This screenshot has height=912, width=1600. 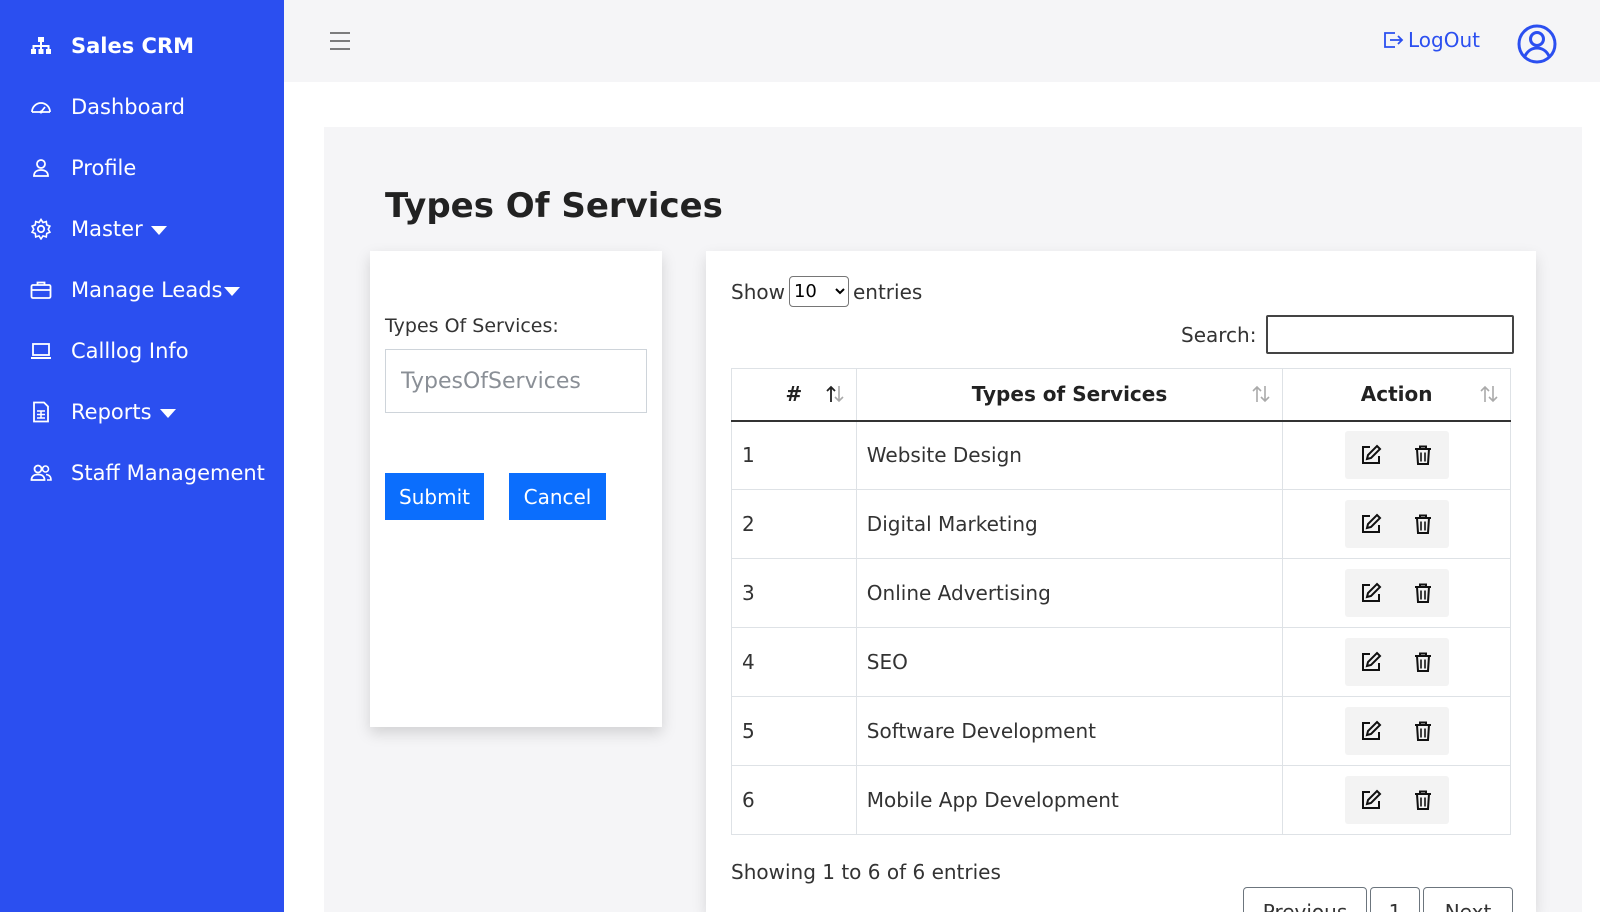 What do you see at coordinates (794, 800) in the screenshot?
I see `row-number: 6` at bounding box center [794, 800].